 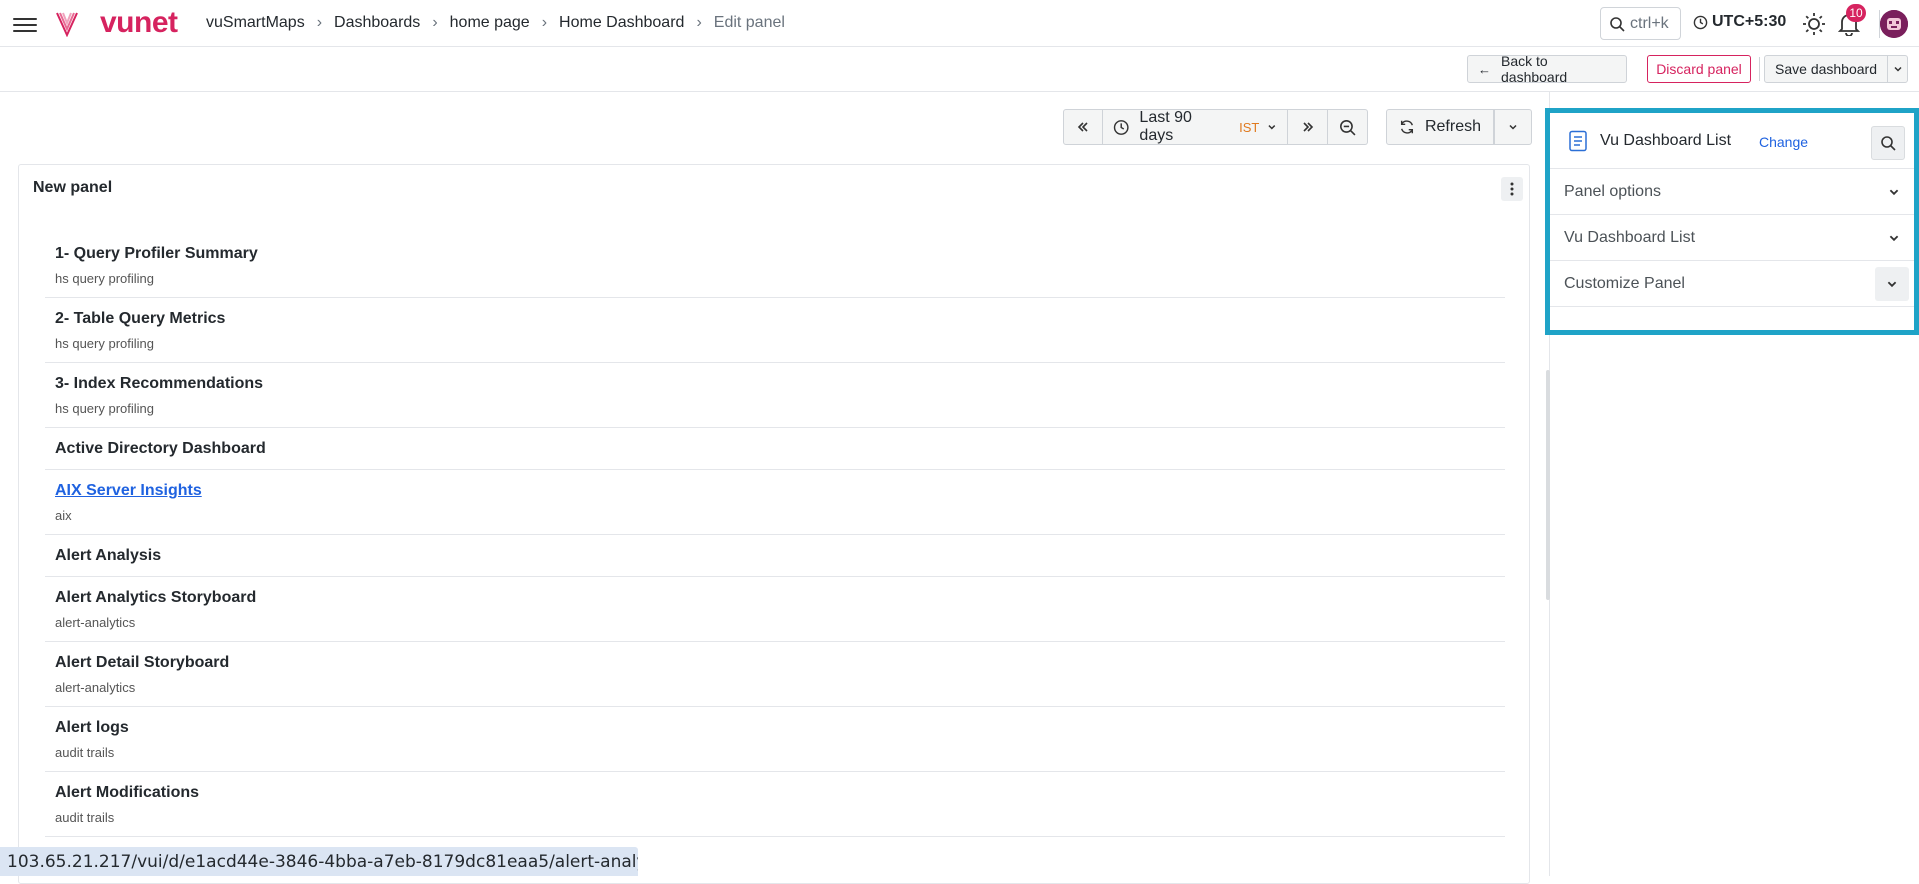 I want to click on dashboard-name: AIX Server Insights, so click(x=775, y=491).